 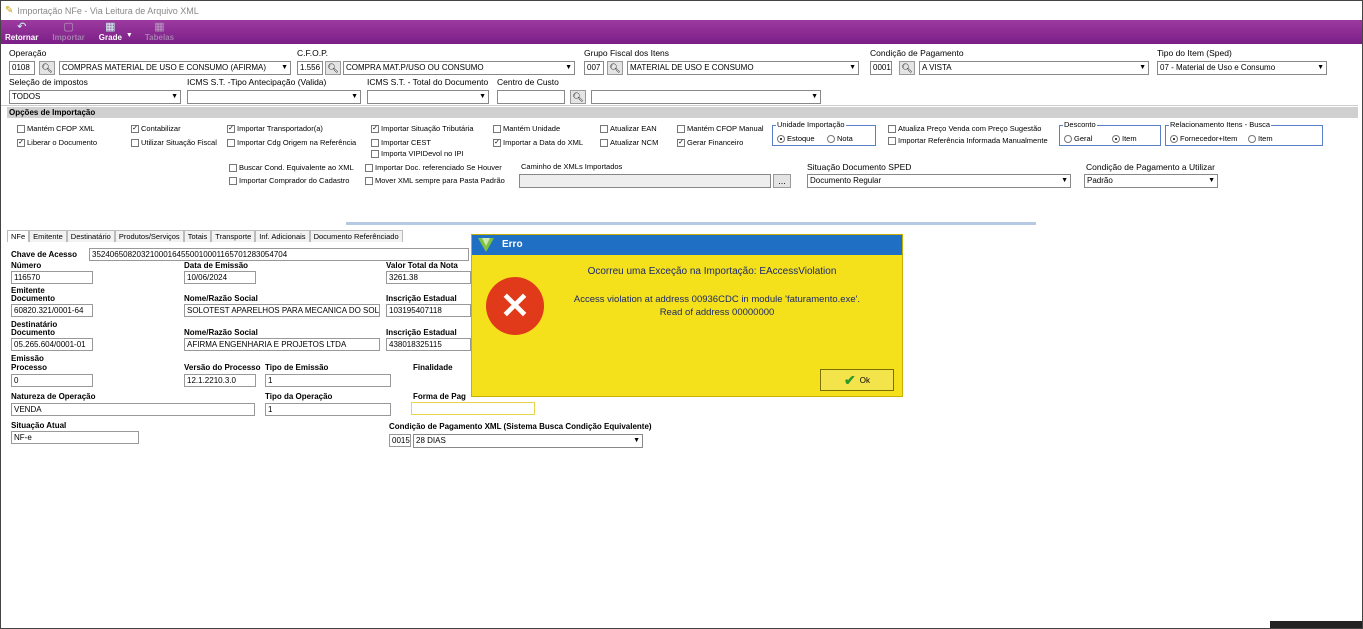 I want to click on forma-pag-input, so click(x=473, y=408).